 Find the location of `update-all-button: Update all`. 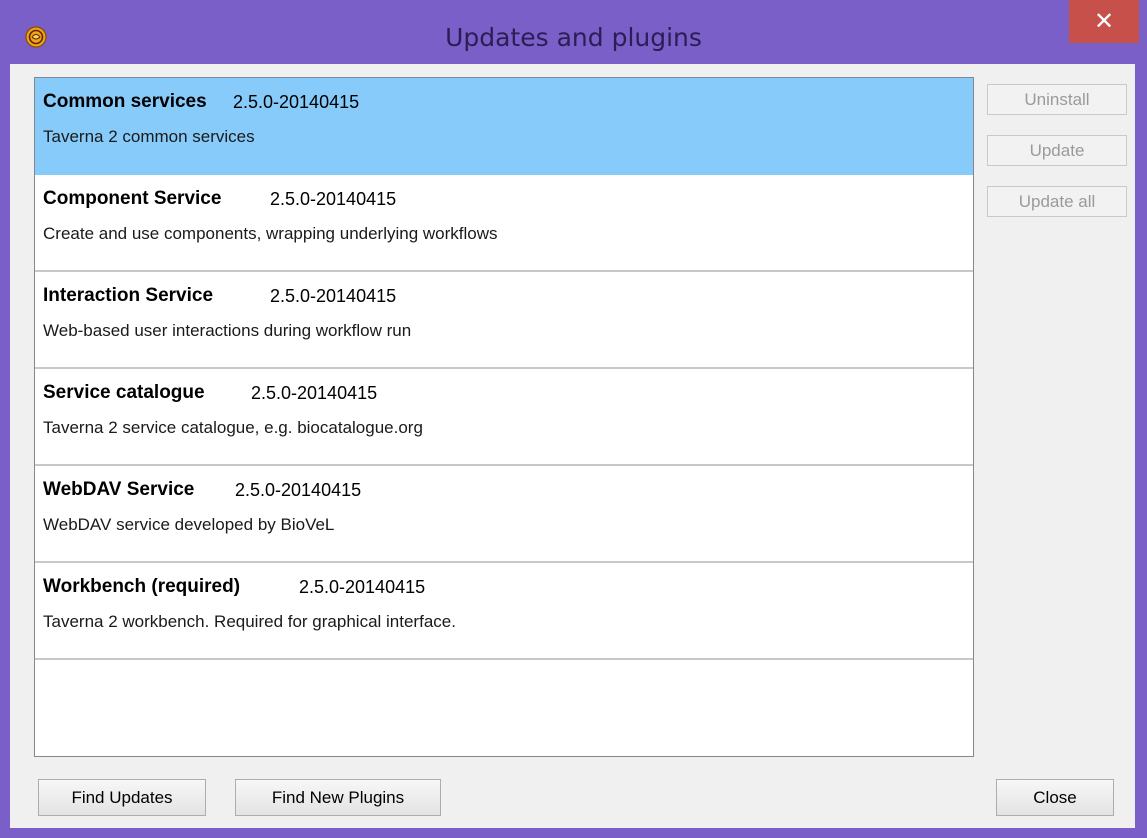

update-all-button: Update all is located at coordinates (1057, 201).